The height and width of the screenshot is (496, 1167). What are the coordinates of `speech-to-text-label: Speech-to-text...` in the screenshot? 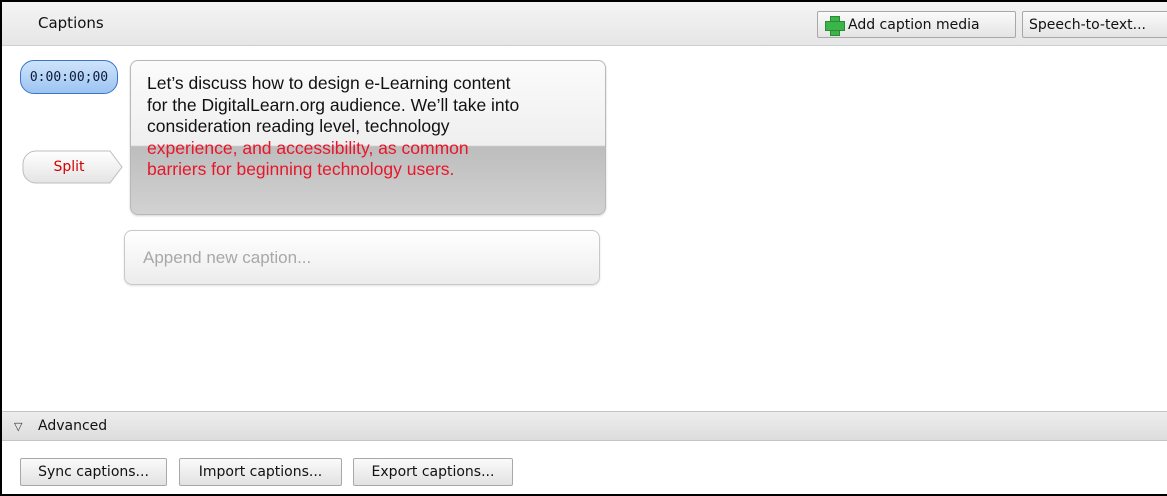 It's located at (1087, 24).